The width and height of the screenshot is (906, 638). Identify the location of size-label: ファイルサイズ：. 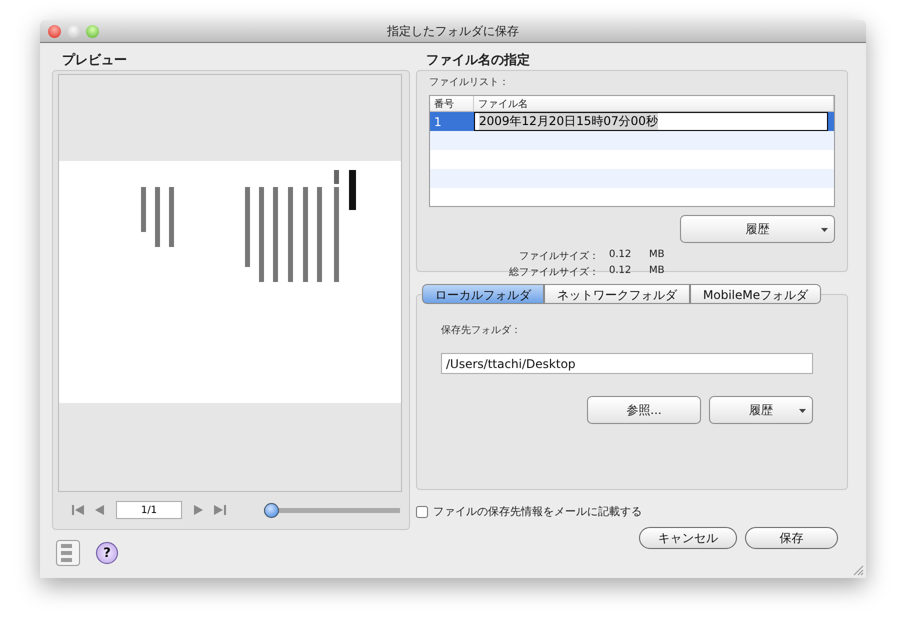
(558, 256).